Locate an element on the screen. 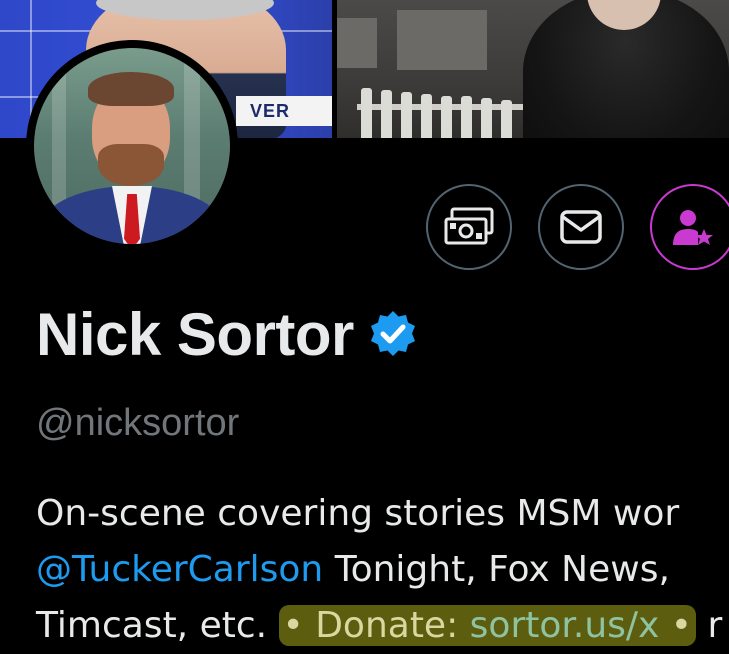  donate-label: • Donate: is located at coordinates (376, 625).